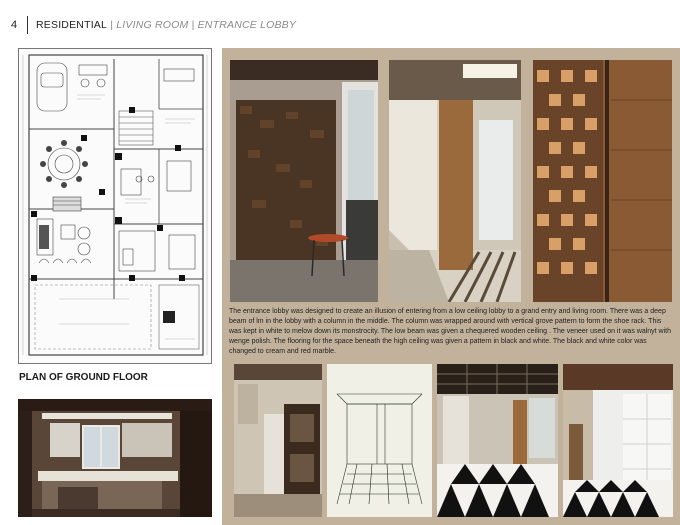 The height and width of the screenshot is (525, 680). Describe the element at coordinates (379, 440) in the screenshot. I see `lobby-sketch-photo` at that location.